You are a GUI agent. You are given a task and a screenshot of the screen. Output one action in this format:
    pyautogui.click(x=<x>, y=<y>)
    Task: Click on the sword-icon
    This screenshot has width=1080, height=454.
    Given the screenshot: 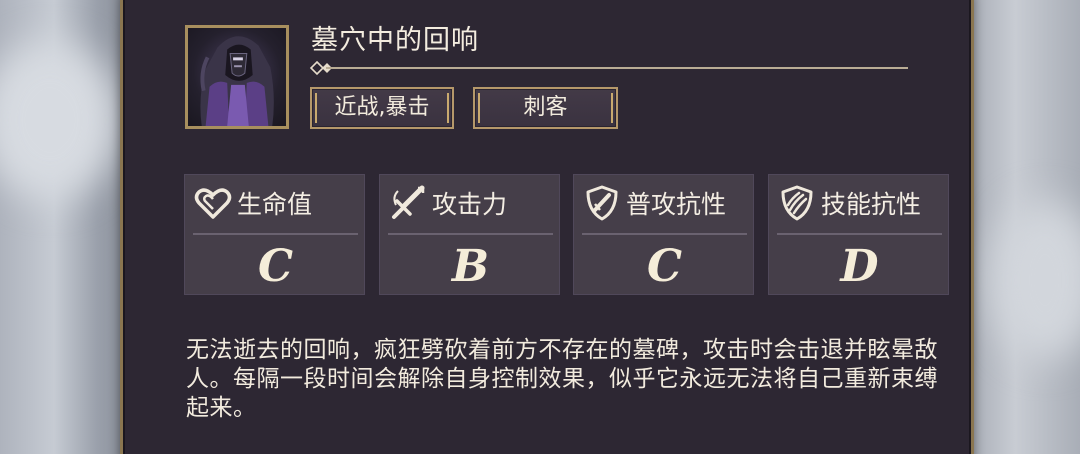 What is the action you would take?
    pyautogui.click(x=408, y=202)
    